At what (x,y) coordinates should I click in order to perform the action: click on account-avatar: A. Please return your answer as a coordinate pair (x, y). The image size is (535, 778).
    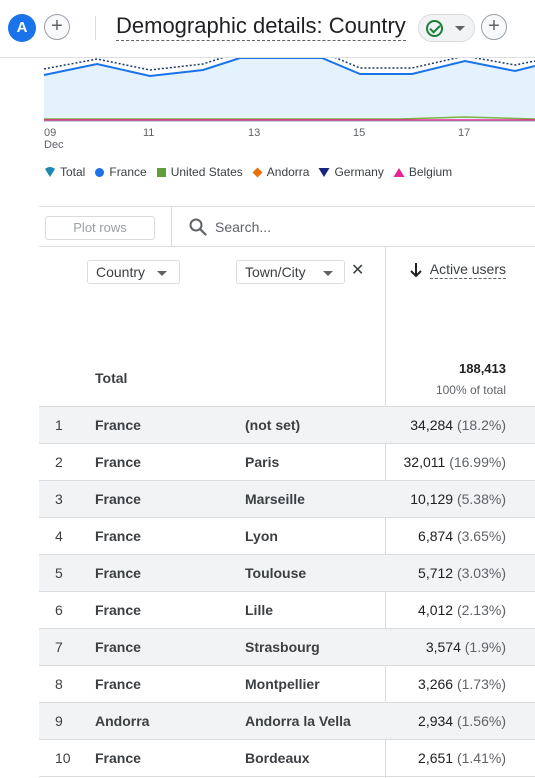
    Looking at the image, I should click on (22, 28).